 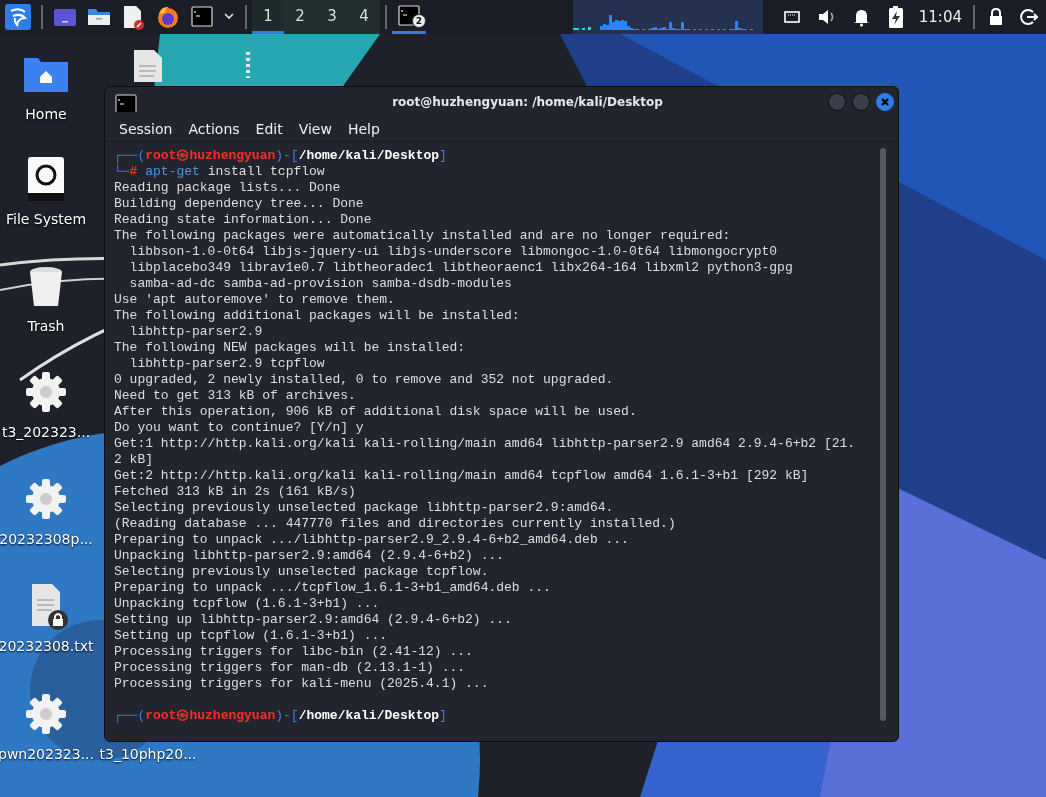 What do you see at coordinates (46, 114) in the screenshot?
I see `desktop-icon-label: Home` at bounding box center [46, 114].